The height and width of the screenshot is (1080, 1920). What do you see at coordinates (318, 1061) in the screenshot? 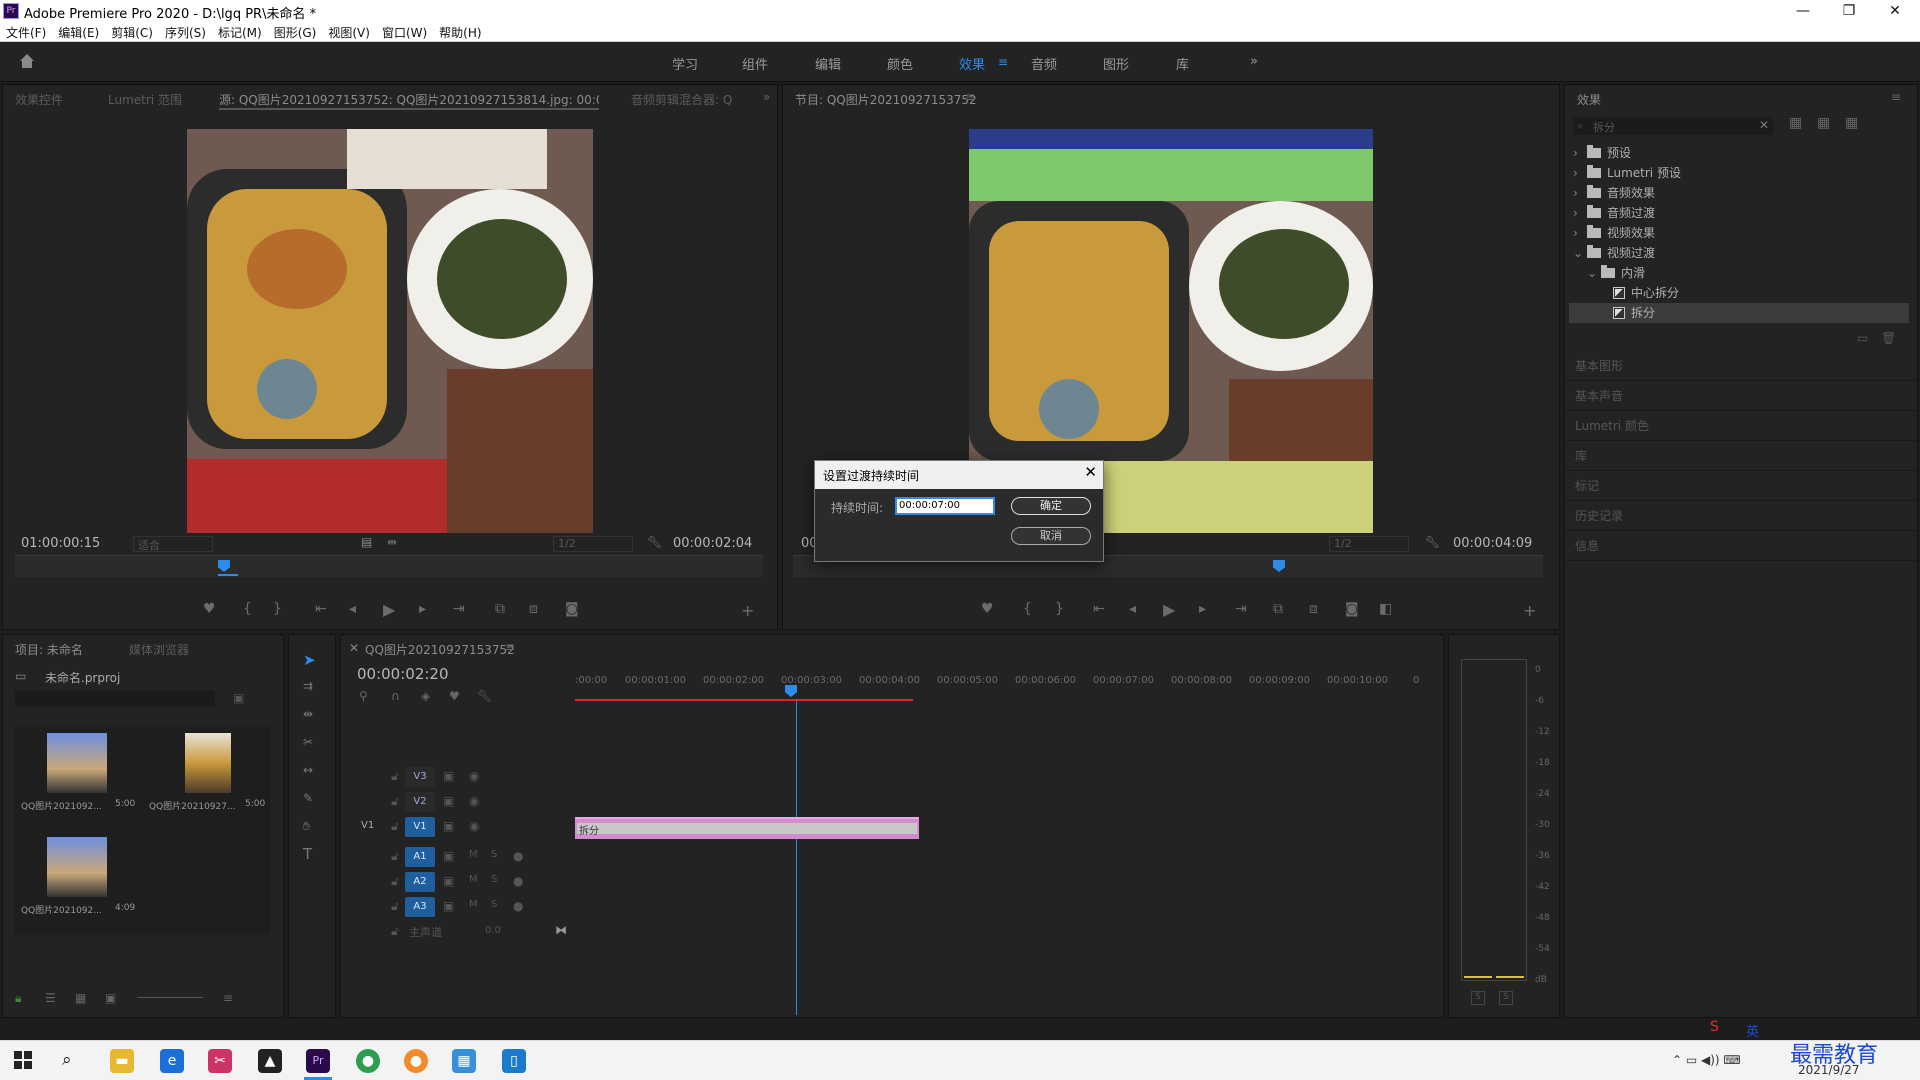
I see `premiere-taskbar-icon: Pr` at bounding box center [318, 1061].